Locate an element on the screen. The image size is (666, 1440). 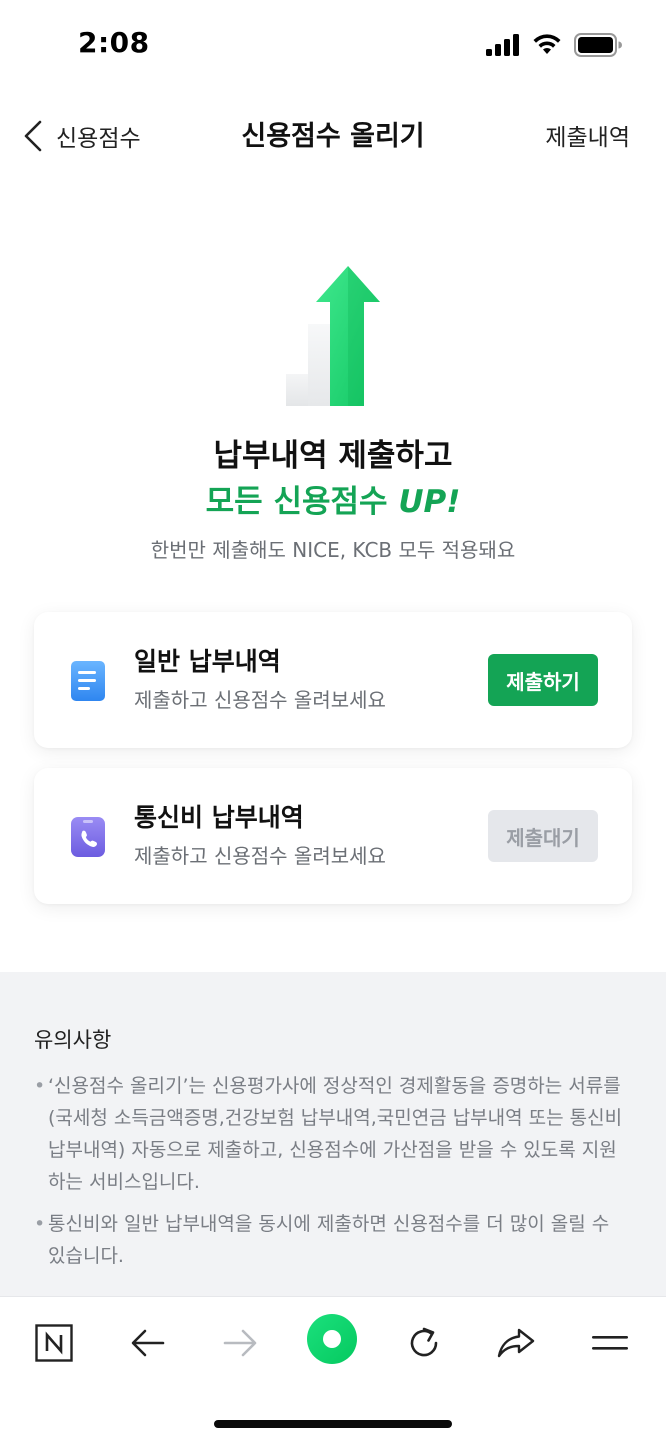
chevron-left-icon is located at coordinates (33, 136).